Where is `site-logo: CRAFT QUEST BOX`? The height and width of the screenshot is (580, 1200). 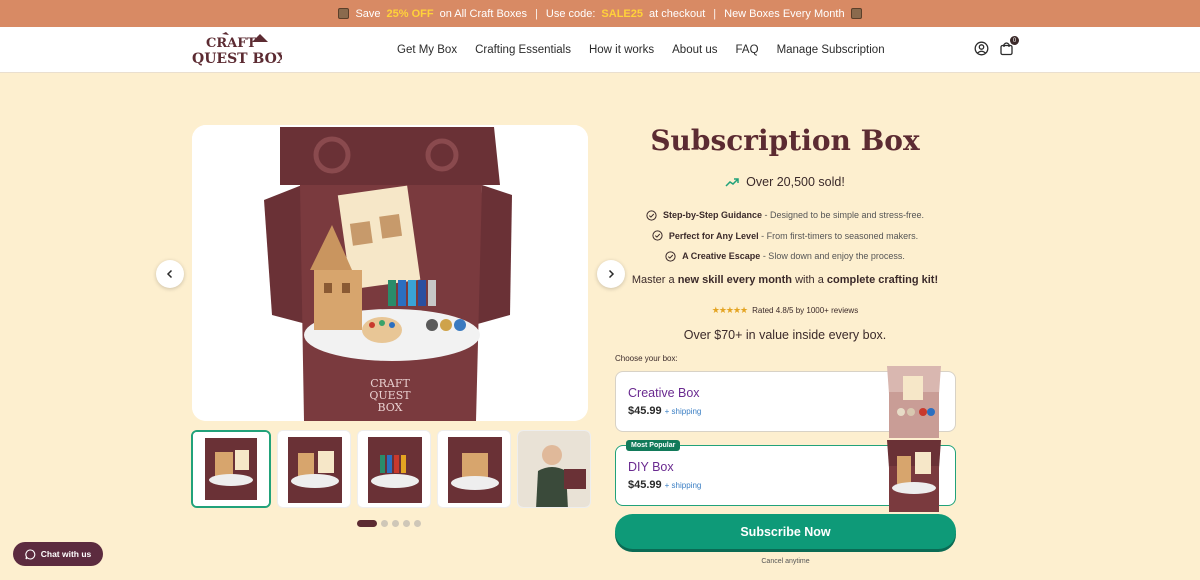 site-logo: CRAFT QUEST BOX is located at coordinates (240, 50).